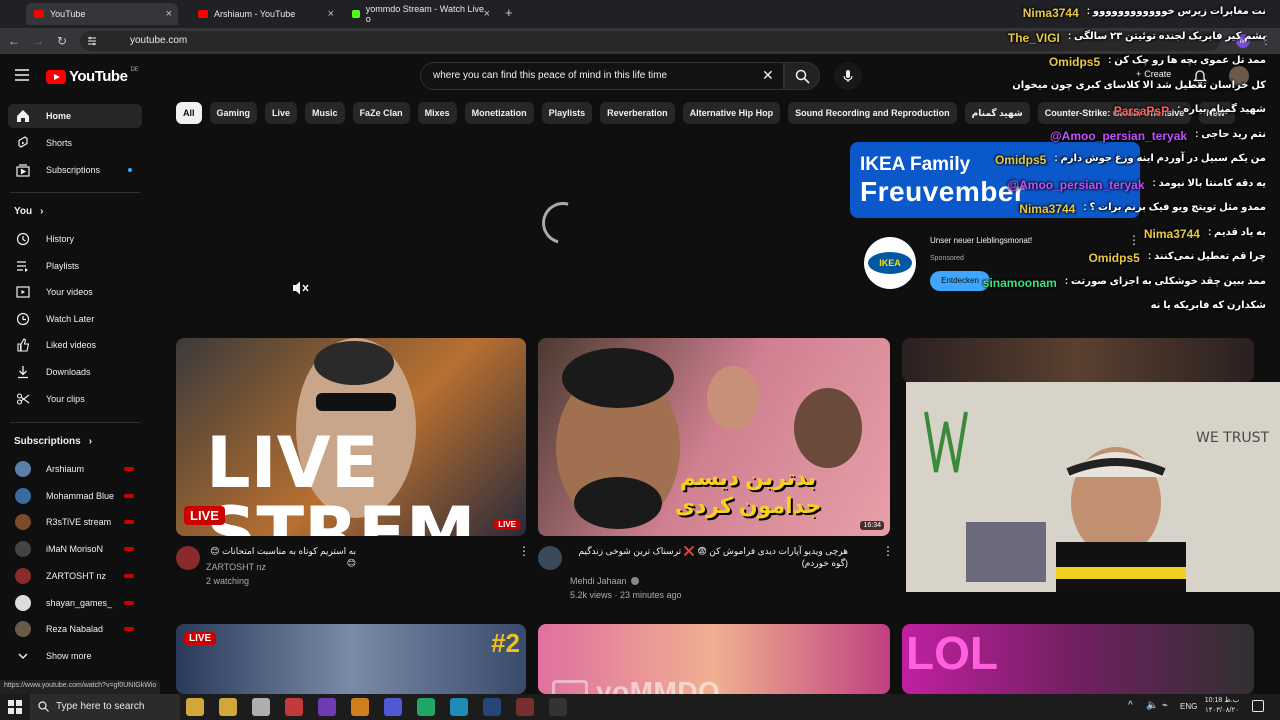 The width and height of the screenshot is (1280, 720). What do you see at coordinates (75, 629) in the screenshot?
I see `sidebar-subscription: Reza Nabalad` at bounding box center [75, 629].